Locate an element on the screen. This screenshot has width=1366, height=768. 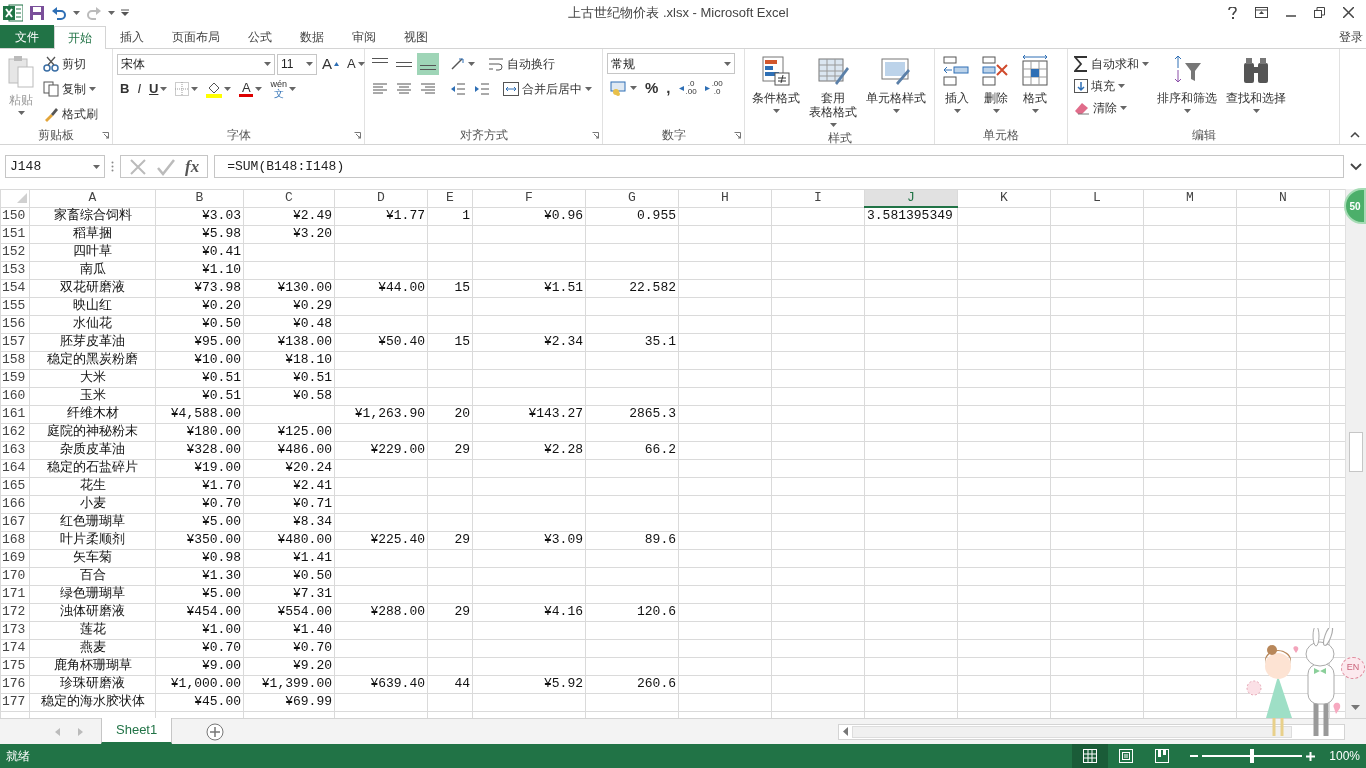
row-header: 152 is located at coordinates (15, 252).